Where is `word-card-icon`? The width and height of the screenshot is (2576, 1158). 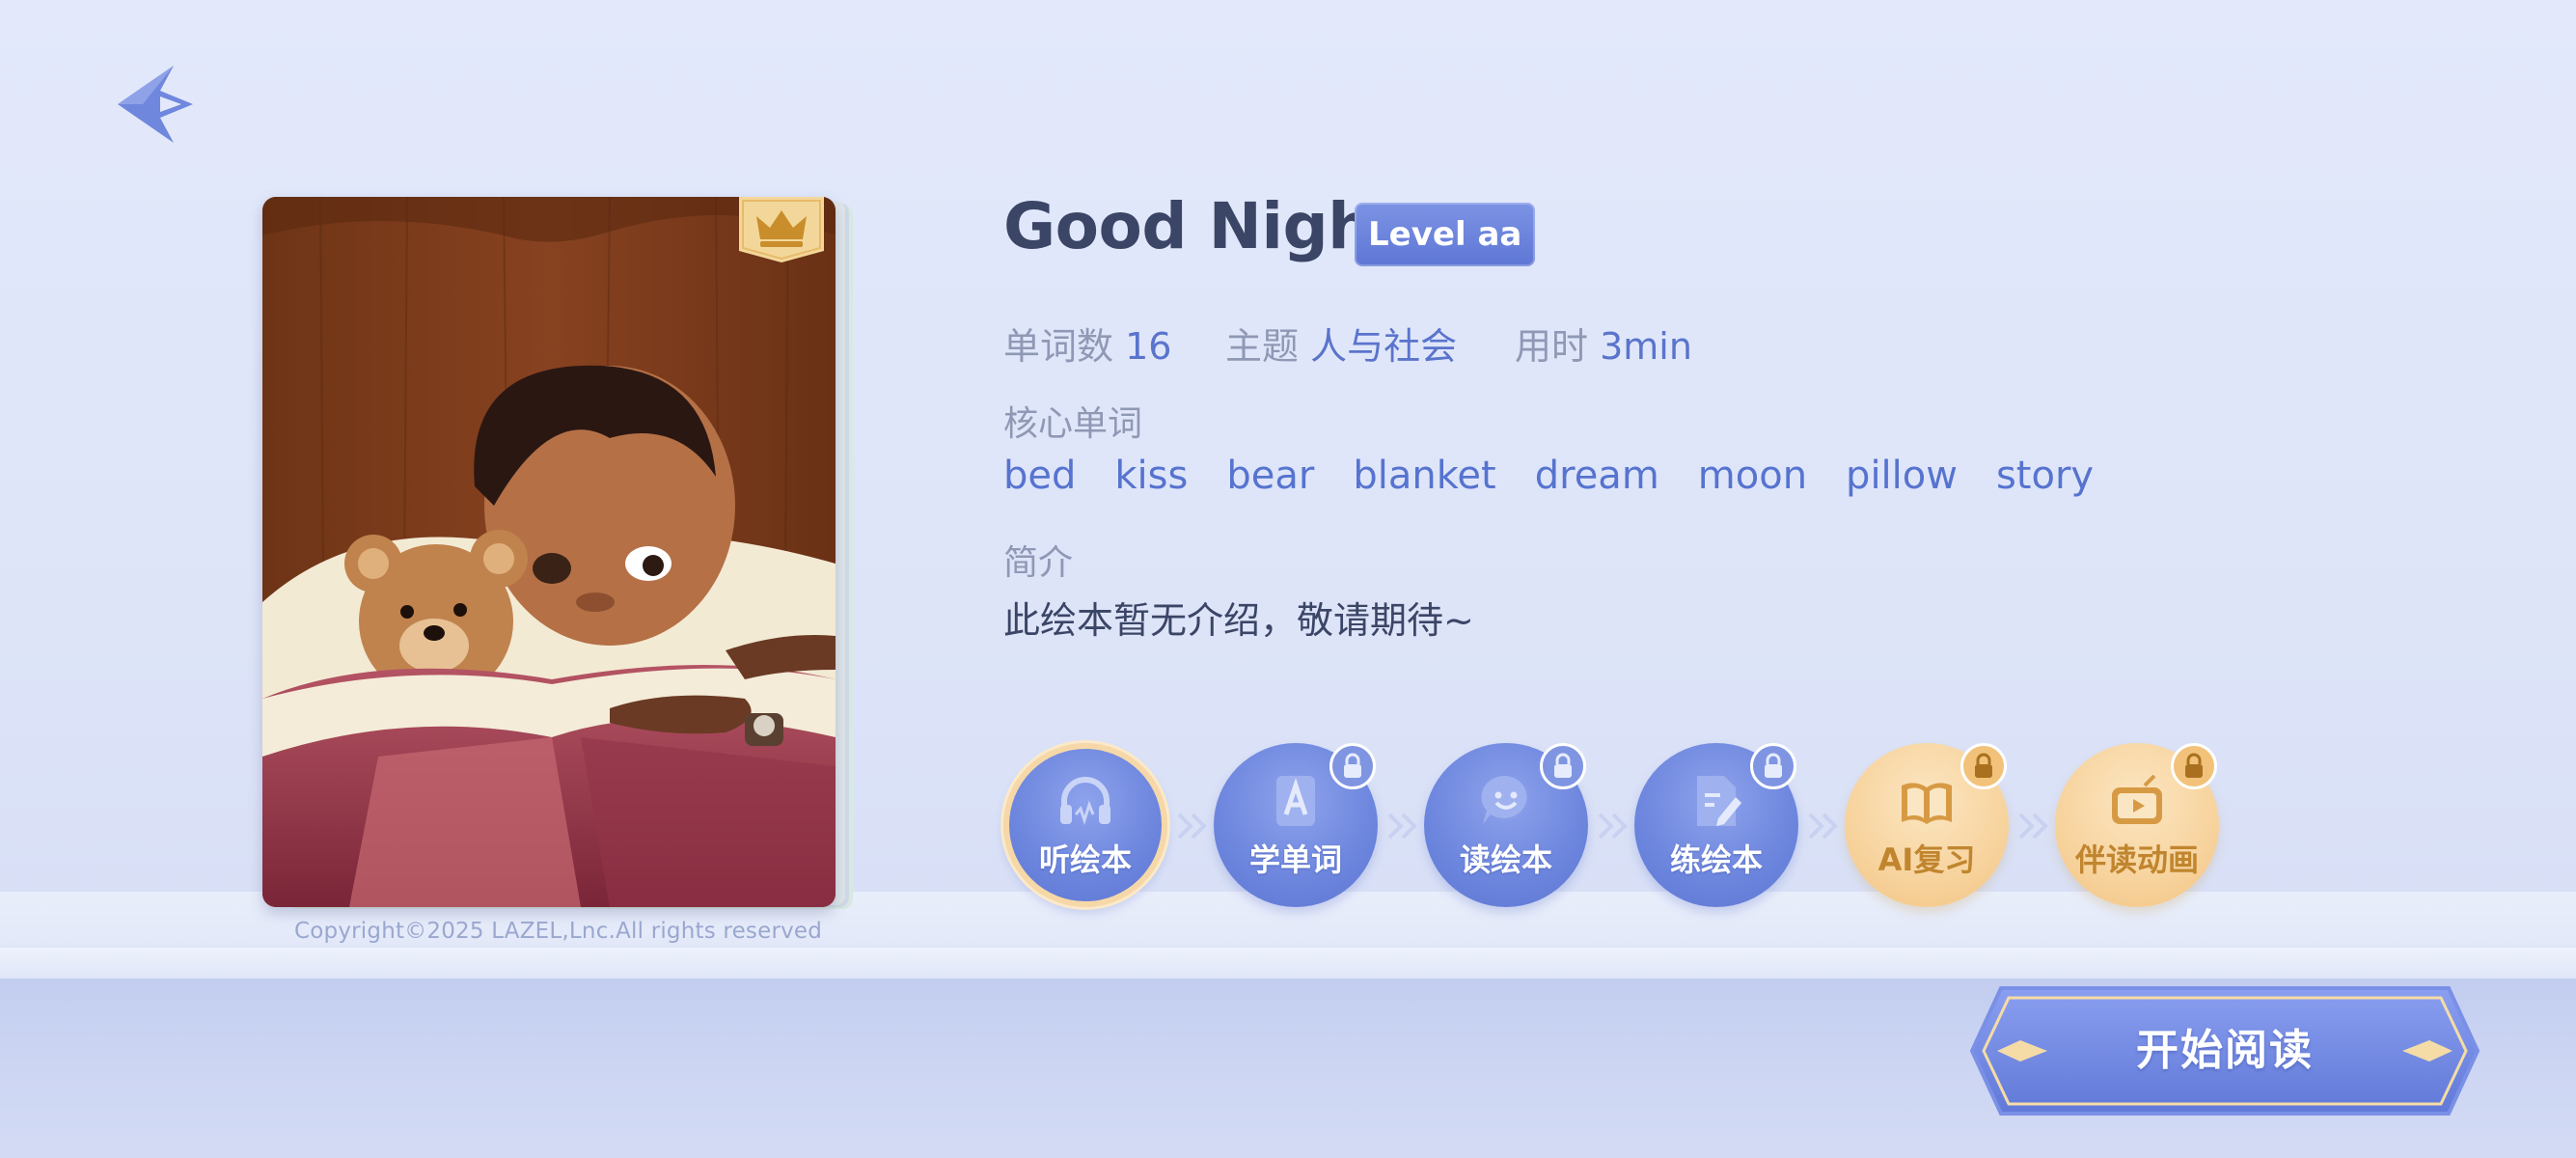 word-card-icon is located at coordinates (1296, 801).